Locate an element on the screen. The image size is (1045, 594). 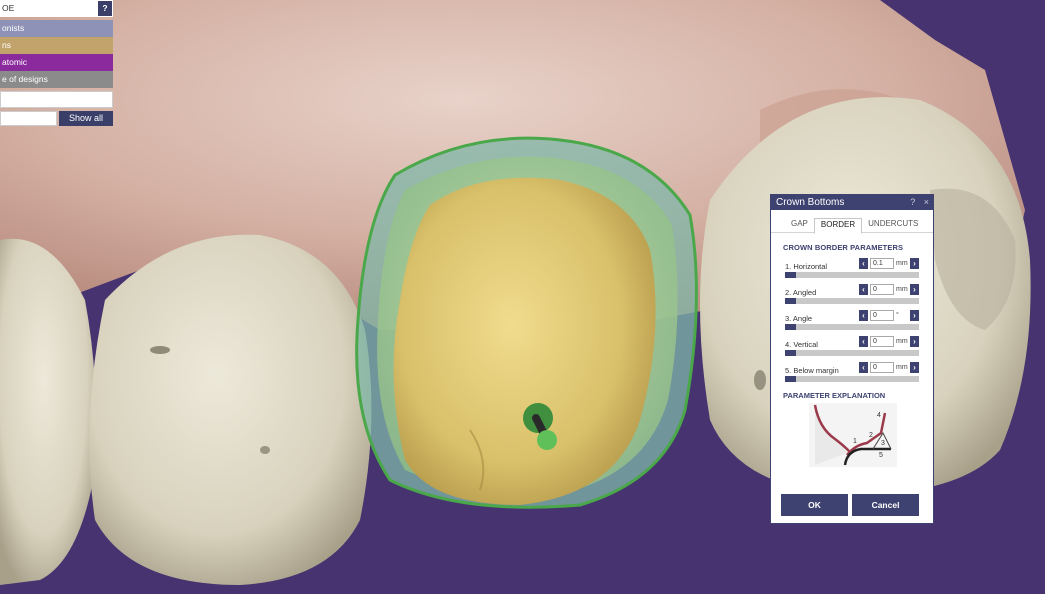
layers-footer: Show all is located at coordinates (56, 118).